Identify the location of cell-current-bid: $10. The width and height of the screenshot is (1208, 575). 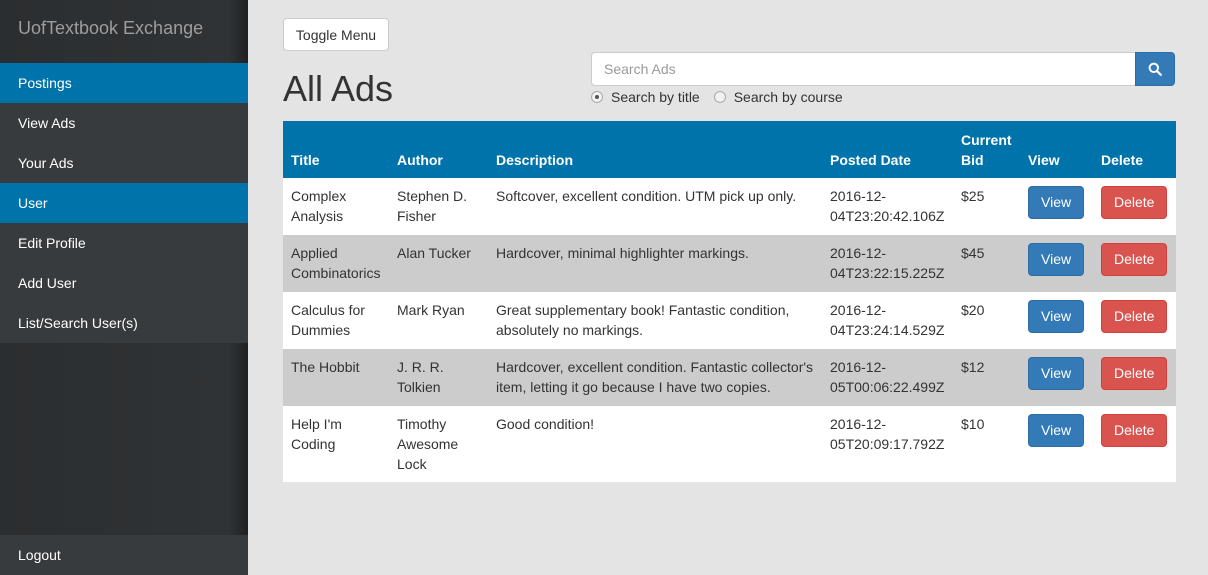
(986, 444).